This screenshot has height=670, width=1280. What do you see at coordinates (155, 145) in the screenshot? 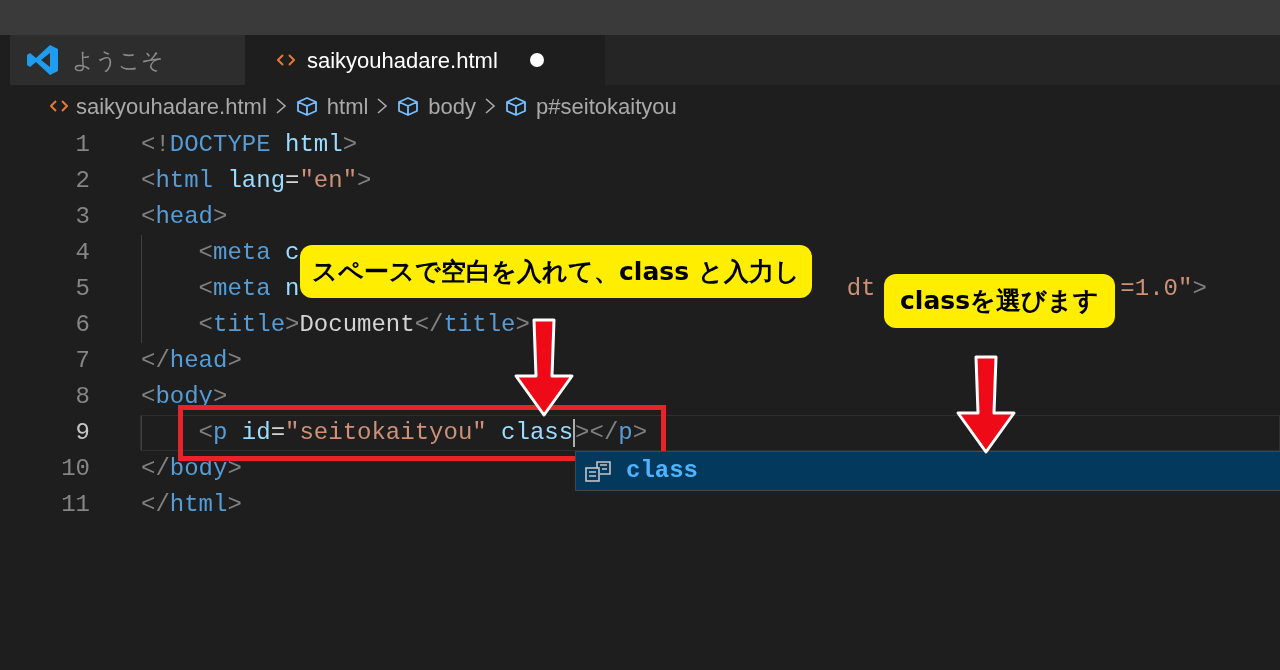
I see `code-token: <!` at bounding box center [155, 145].